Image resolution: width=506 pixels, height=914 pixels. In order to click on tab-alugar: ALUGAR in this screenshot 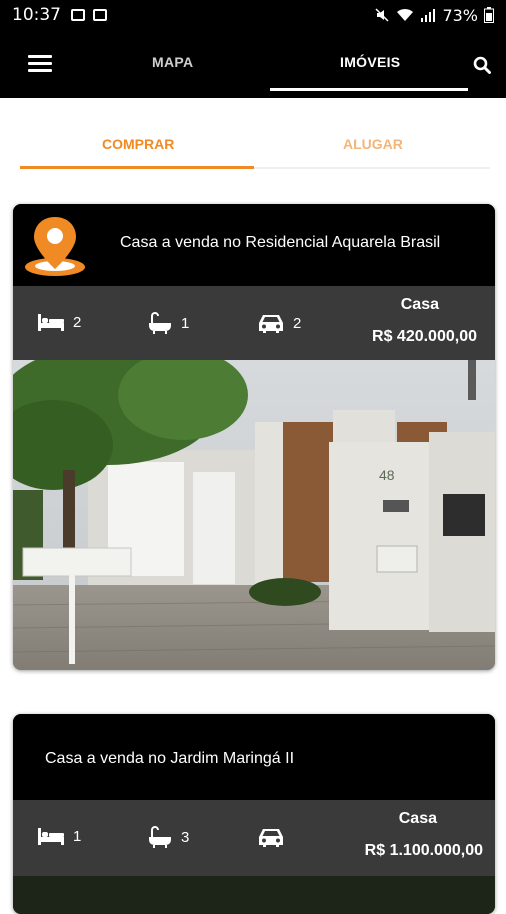, I will do `click(373, 144)`.